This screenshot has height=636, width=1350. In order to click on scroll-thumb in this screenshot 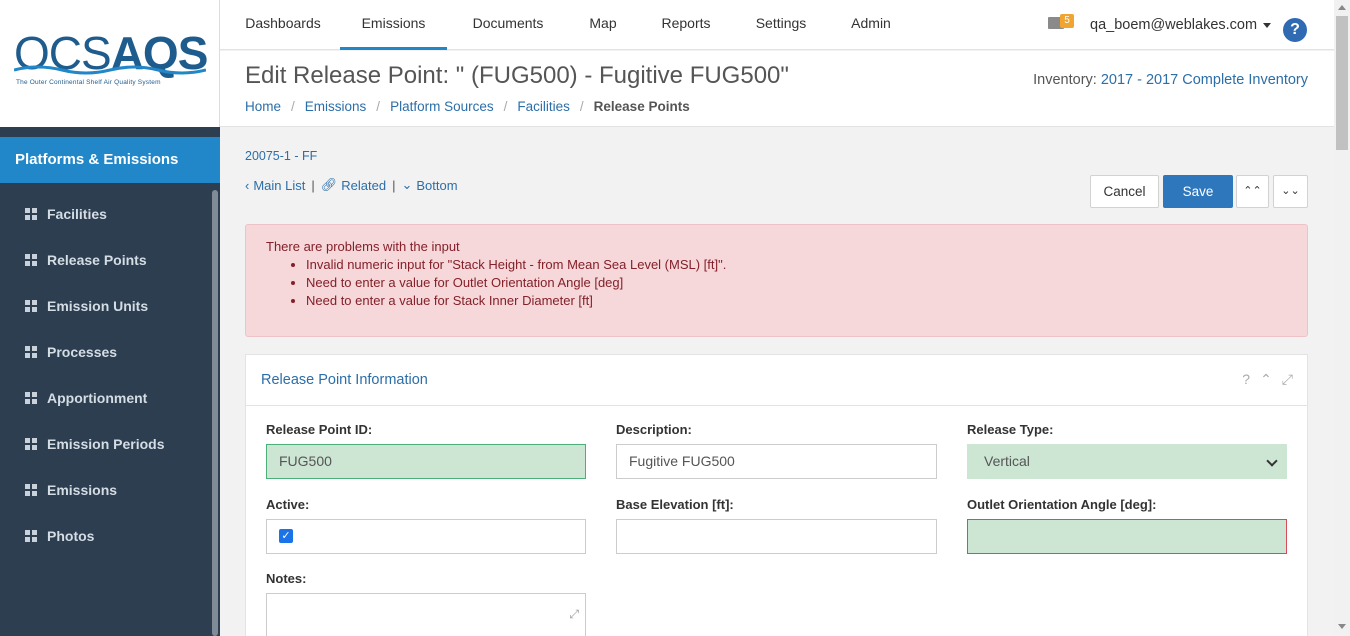, I will do `click(1342, 83)`.